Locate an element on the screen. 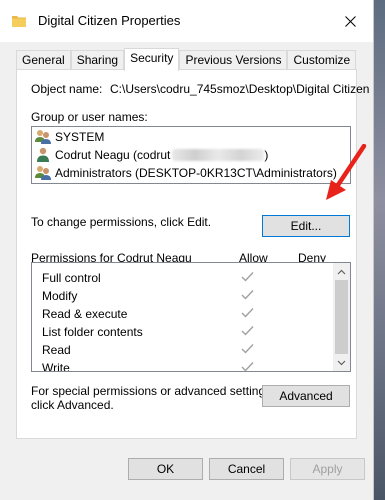  scroll-thumb is located at coordinates (341, 317).